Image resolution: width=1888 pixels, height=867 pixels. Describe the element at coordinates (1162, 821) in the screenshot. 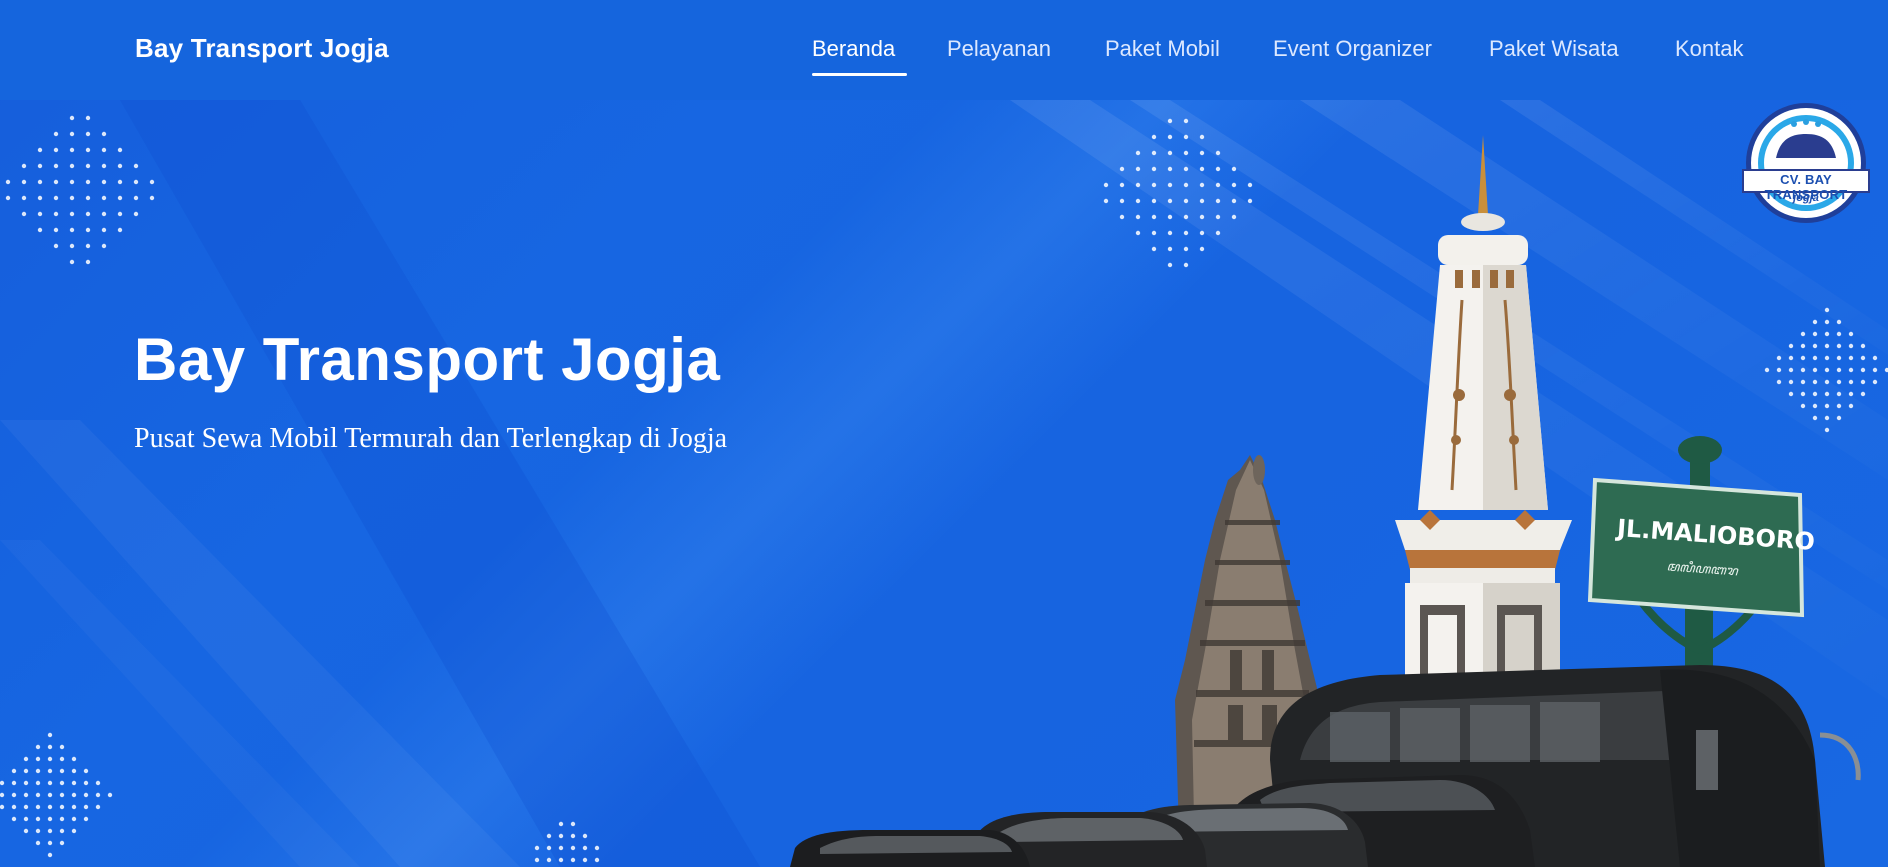

I see `car-fleet-illustration` at that location.